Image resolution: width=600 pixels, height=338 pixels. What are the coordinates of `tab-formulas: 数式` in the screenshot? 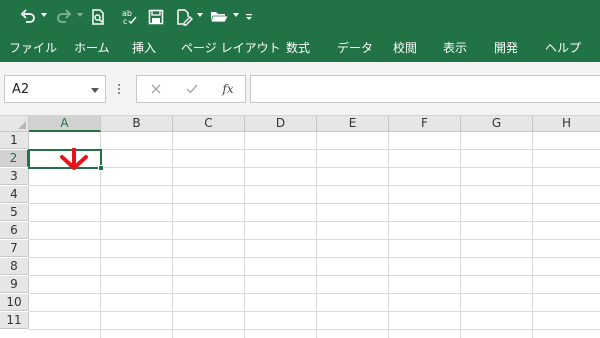 It's located at (298, 48).